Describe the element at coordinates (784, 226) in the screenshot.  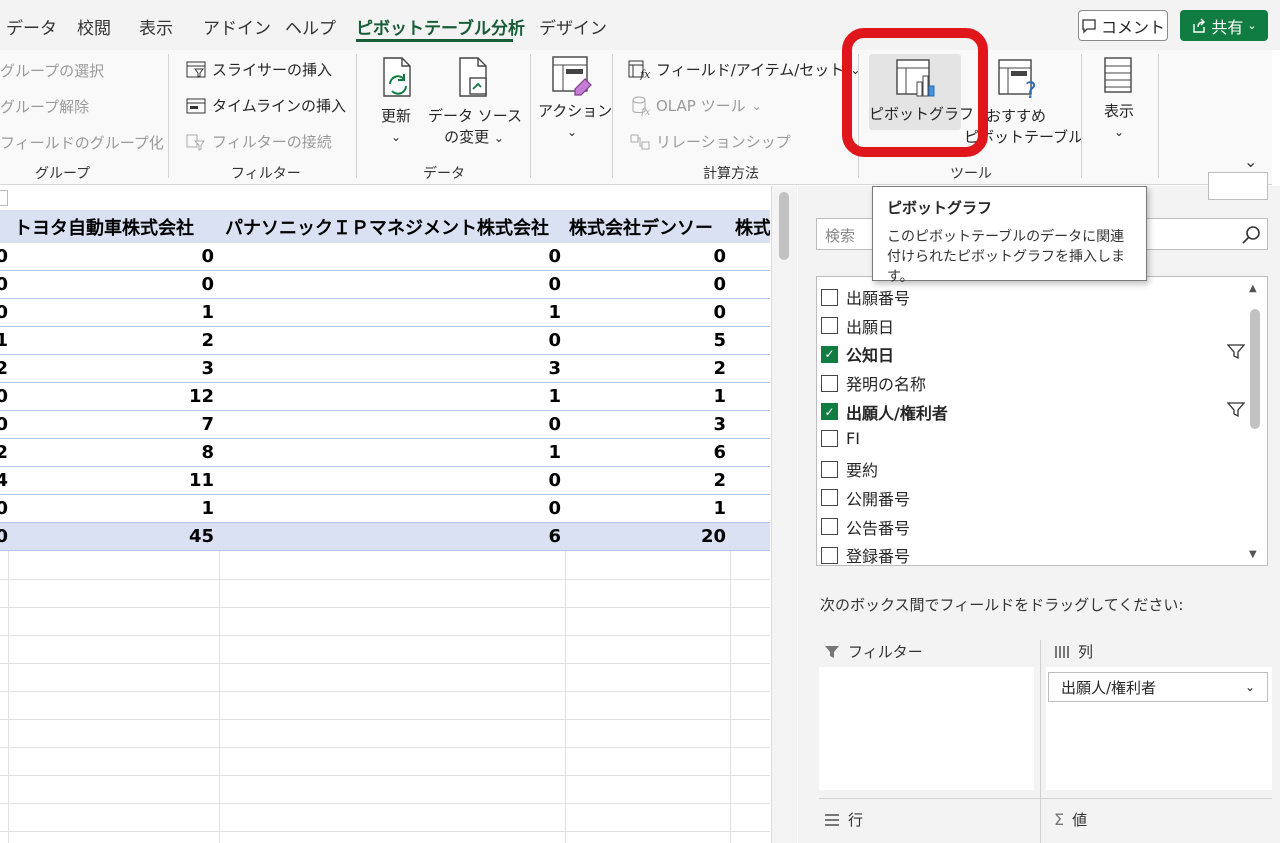
I see `scroll-thumb` at that location.